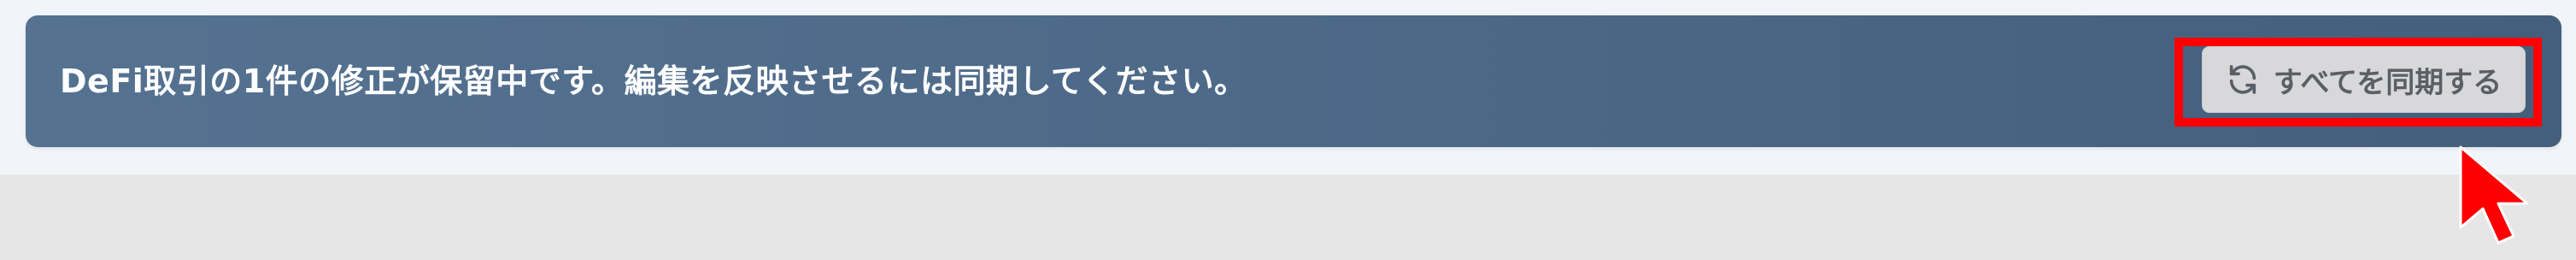 The height and width of the screenshot is (260, 2576). What do you see at coordinates (2388, 82) in the screenshot?
I see `sync-all-button-label: すべてを同期する` at bounding box center [2388, 82].